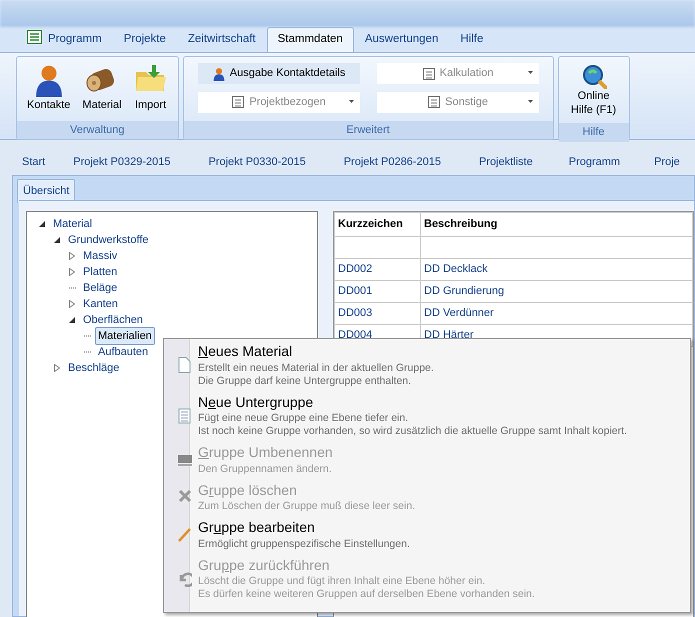 This screenshot has height=617, width=695. I want to click on group-title: Hilfe, so click(593, 132).